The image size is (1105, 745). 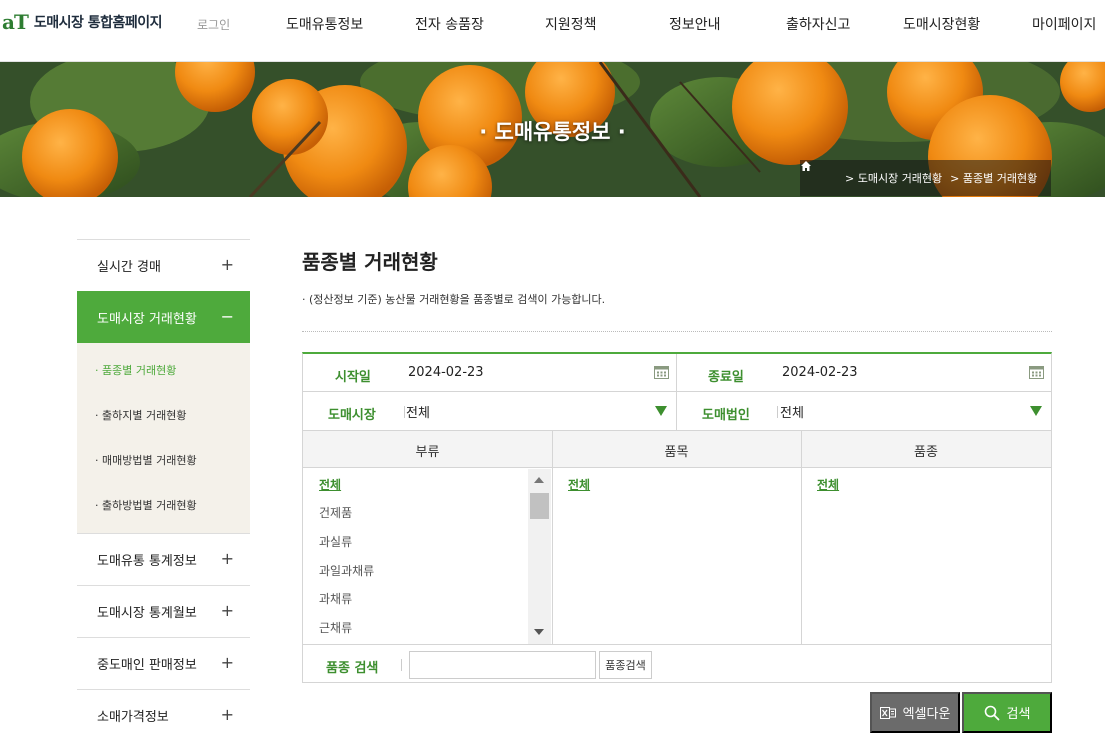 I want to click on sidebar-item-market-trade: 도매시장 거래현황 −, so click(x=163, y=317).